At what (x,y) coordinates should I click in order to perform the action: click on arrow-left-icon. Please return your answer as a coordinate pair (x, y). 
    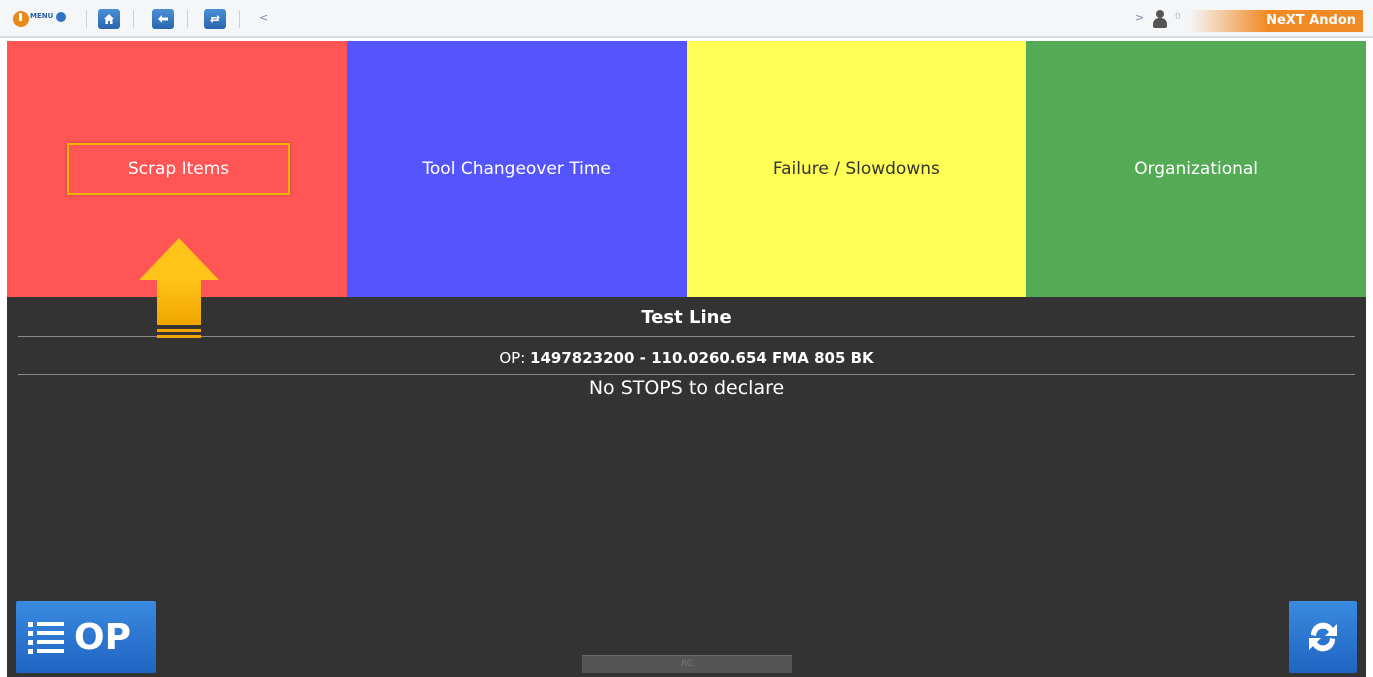
    Looking at the image, I should click on (163, 19).